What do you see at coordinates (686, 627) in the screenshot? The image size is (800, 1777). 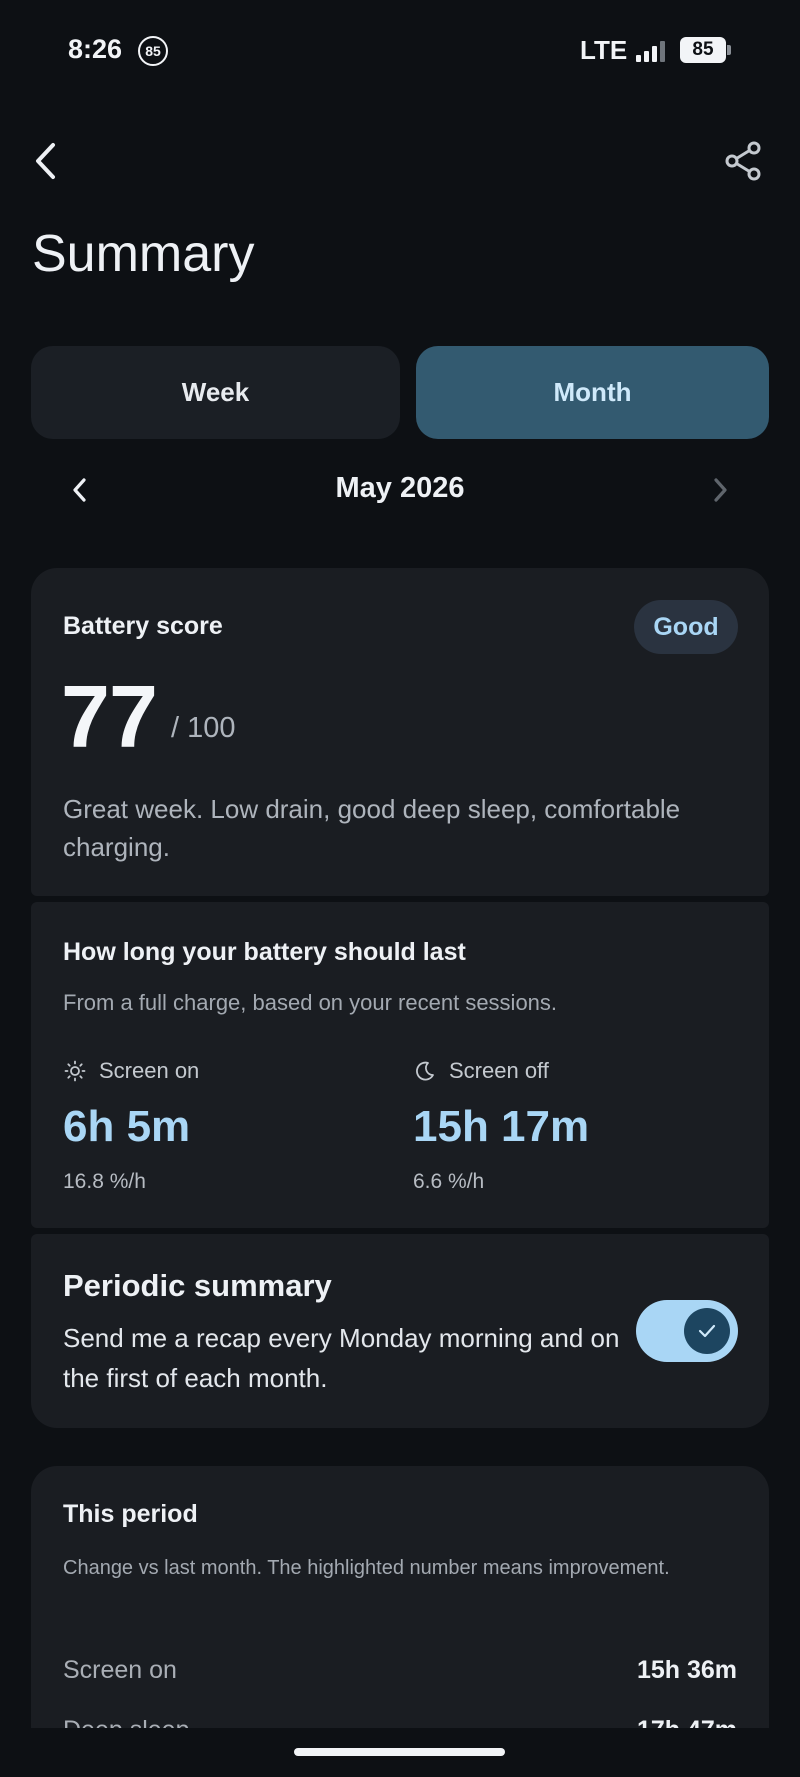 I see `score-status-badge: Good` at bounding box center [686, 627].